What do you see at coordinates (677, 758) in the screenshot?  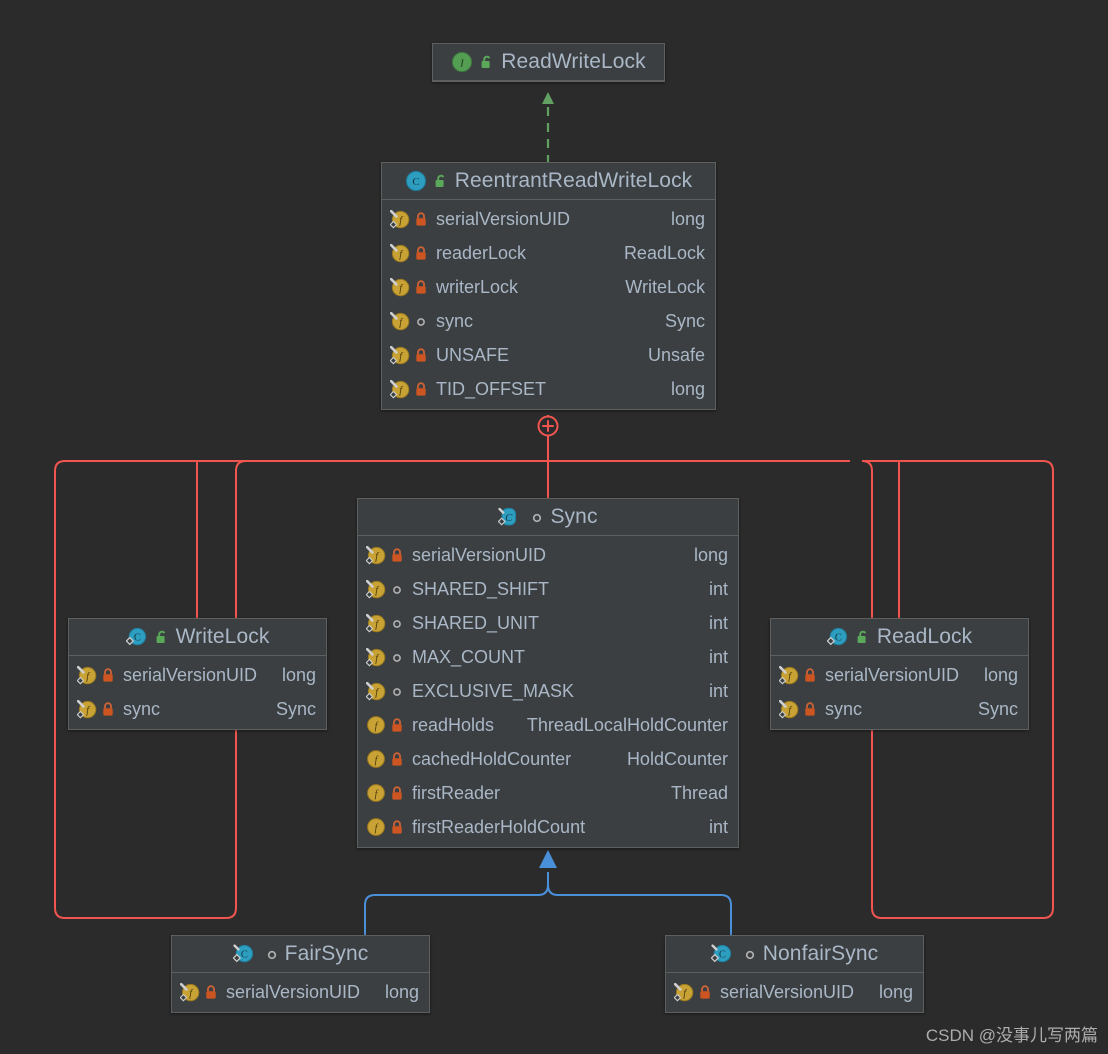 I see `member-type: HoldCounter` at bounding box center [677, 758].